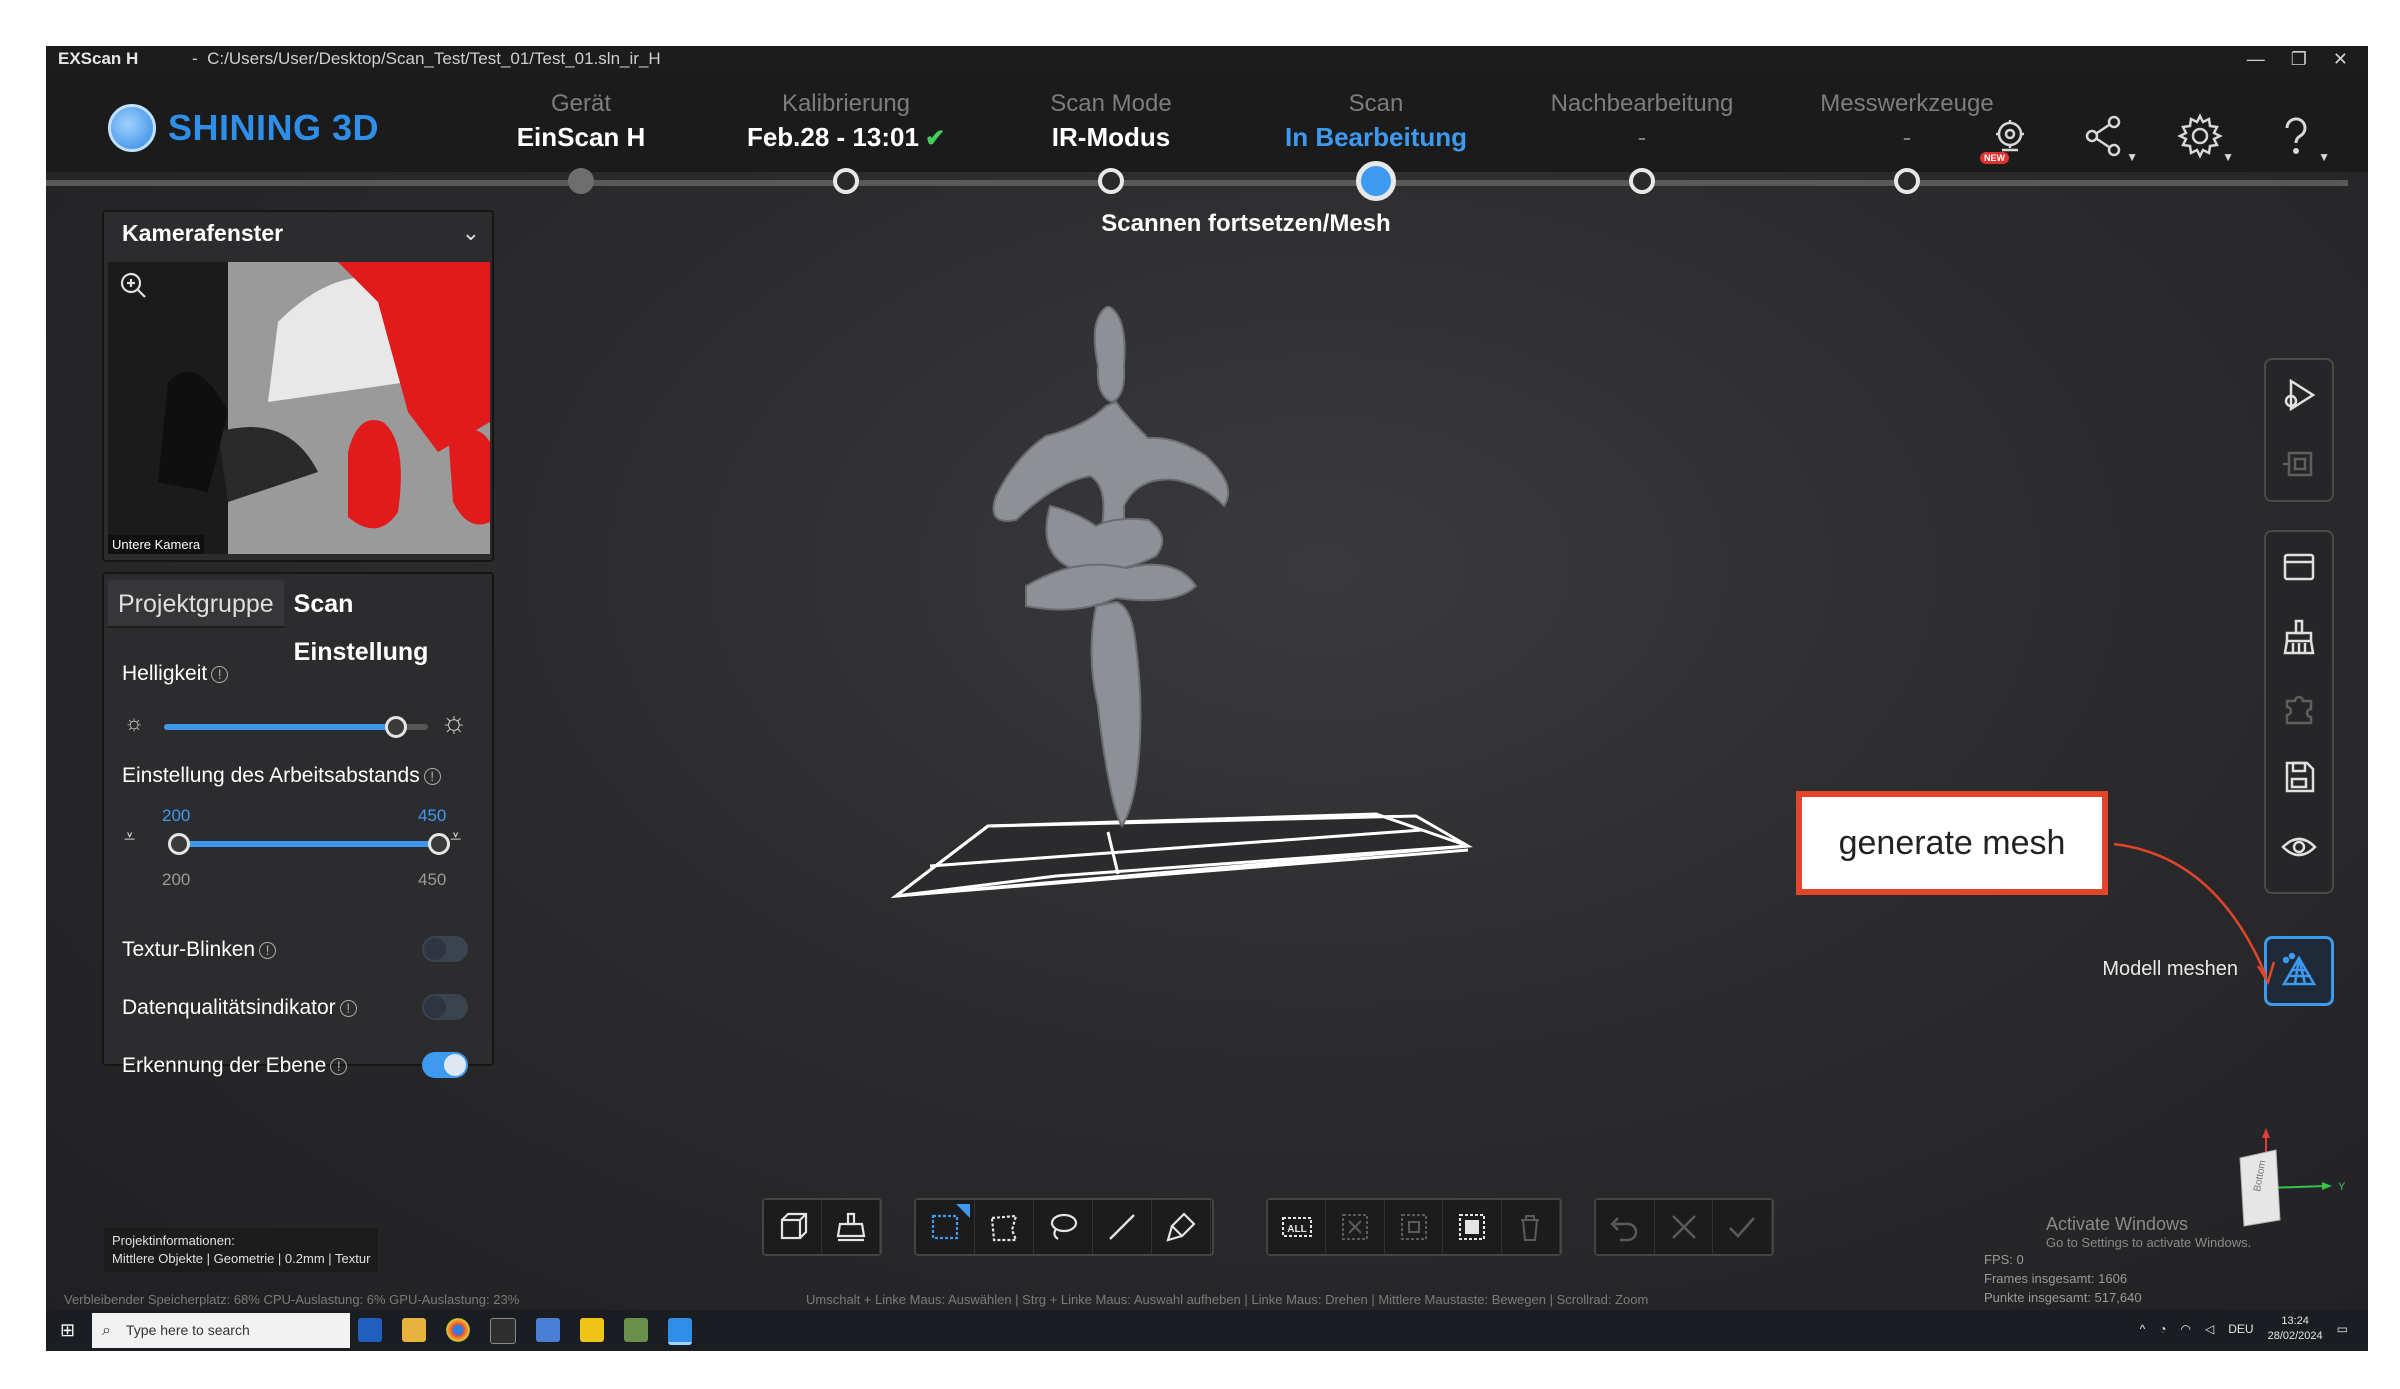  I want to click on chrome-icon, so click(458, 1330).